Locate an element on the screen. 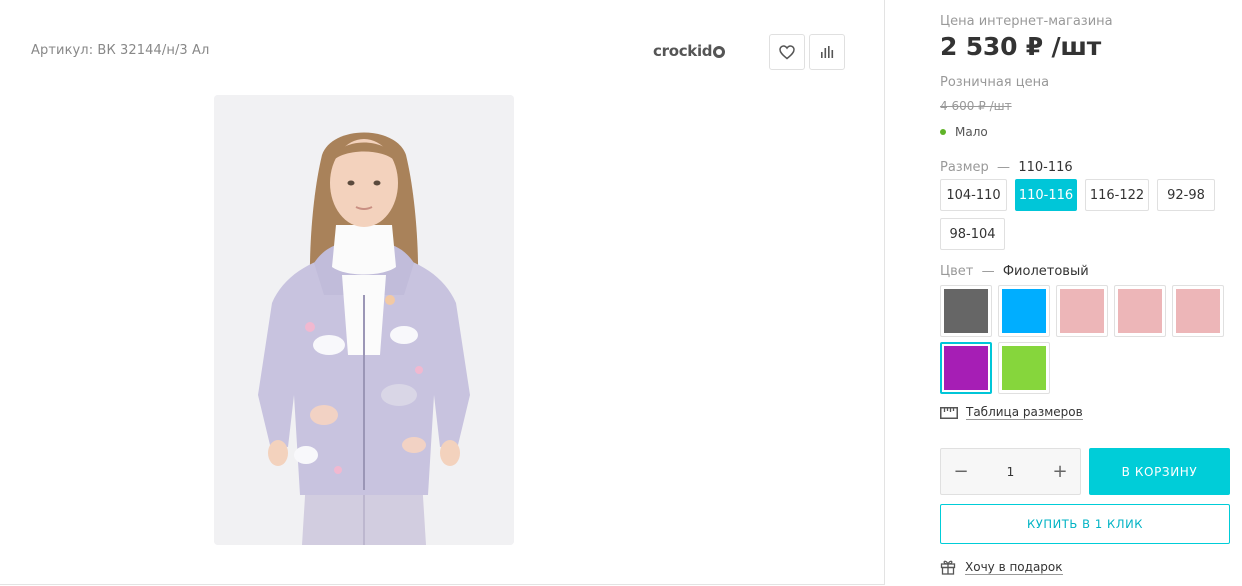 The image size is (1242, 586). ruler-icon is located at coordinates (949, 412).